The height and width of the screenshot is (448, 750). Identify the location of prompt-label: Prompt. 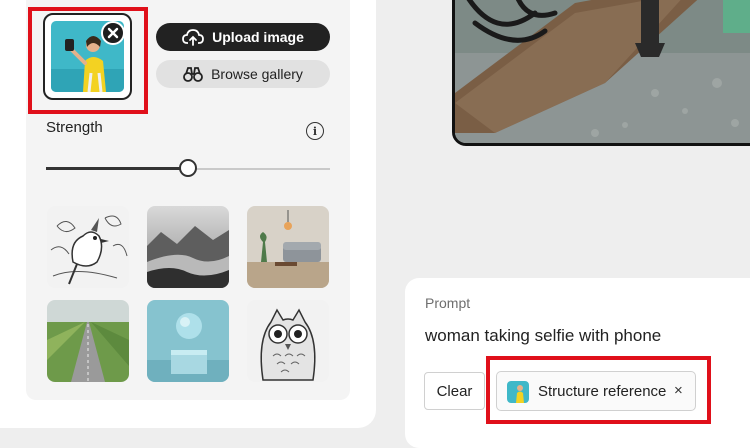
(448, 303).